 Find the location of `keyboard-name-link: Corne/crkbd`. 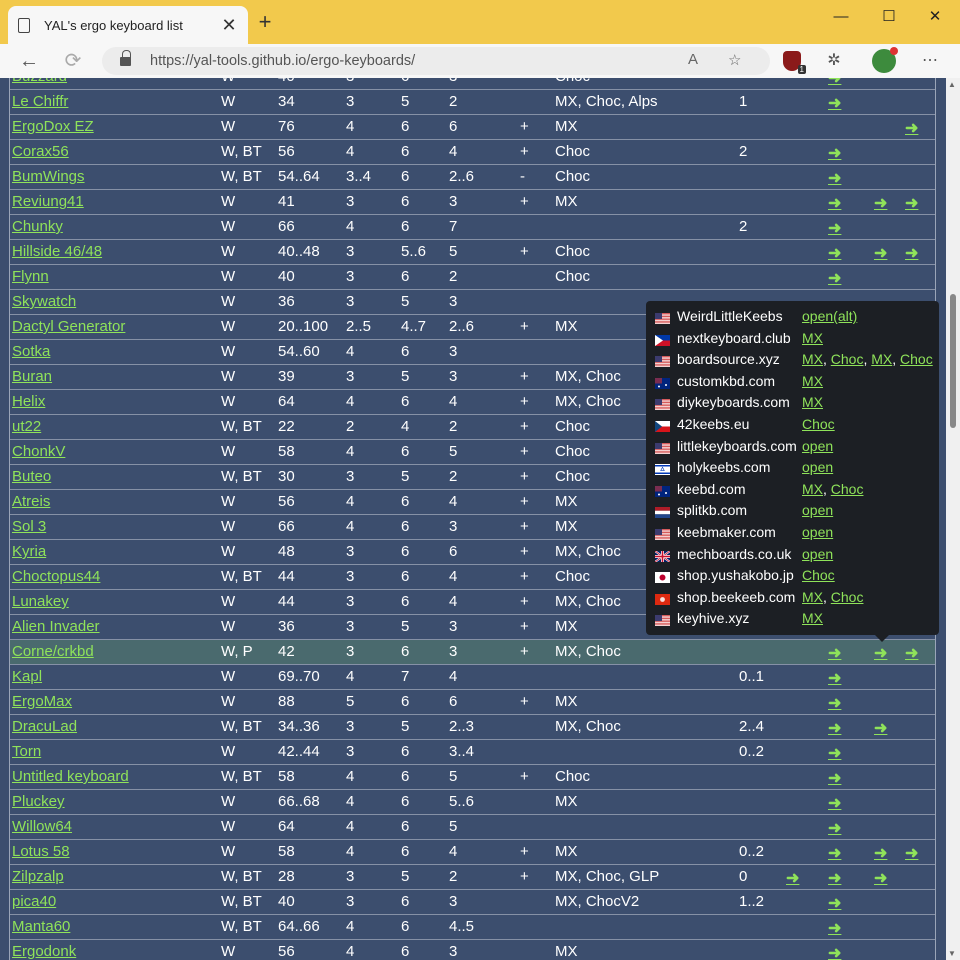

keyboard-name-link: Corne/crkbd is located at coordinates (53, 651).